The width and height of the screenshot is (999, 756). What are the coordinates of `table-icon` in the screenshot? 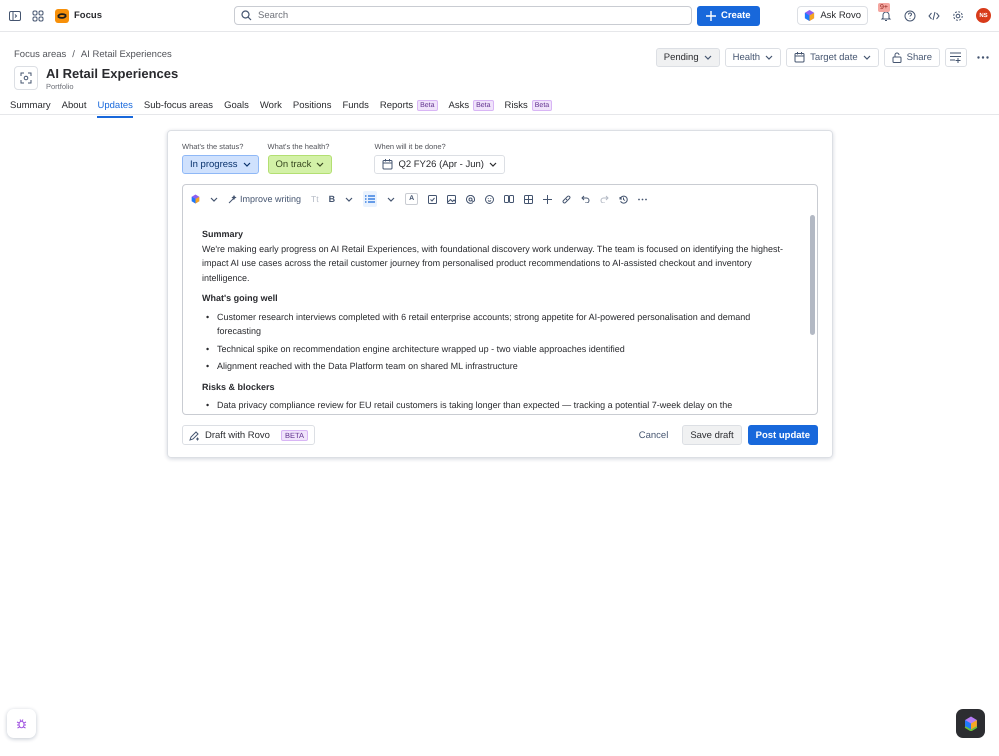 It's located at (529, 199).